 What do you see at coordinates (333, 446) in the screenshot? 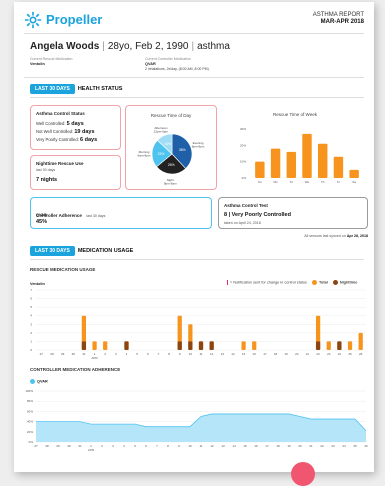
I see `adherence-x-tick: 23` at bounding box center [333, 446].